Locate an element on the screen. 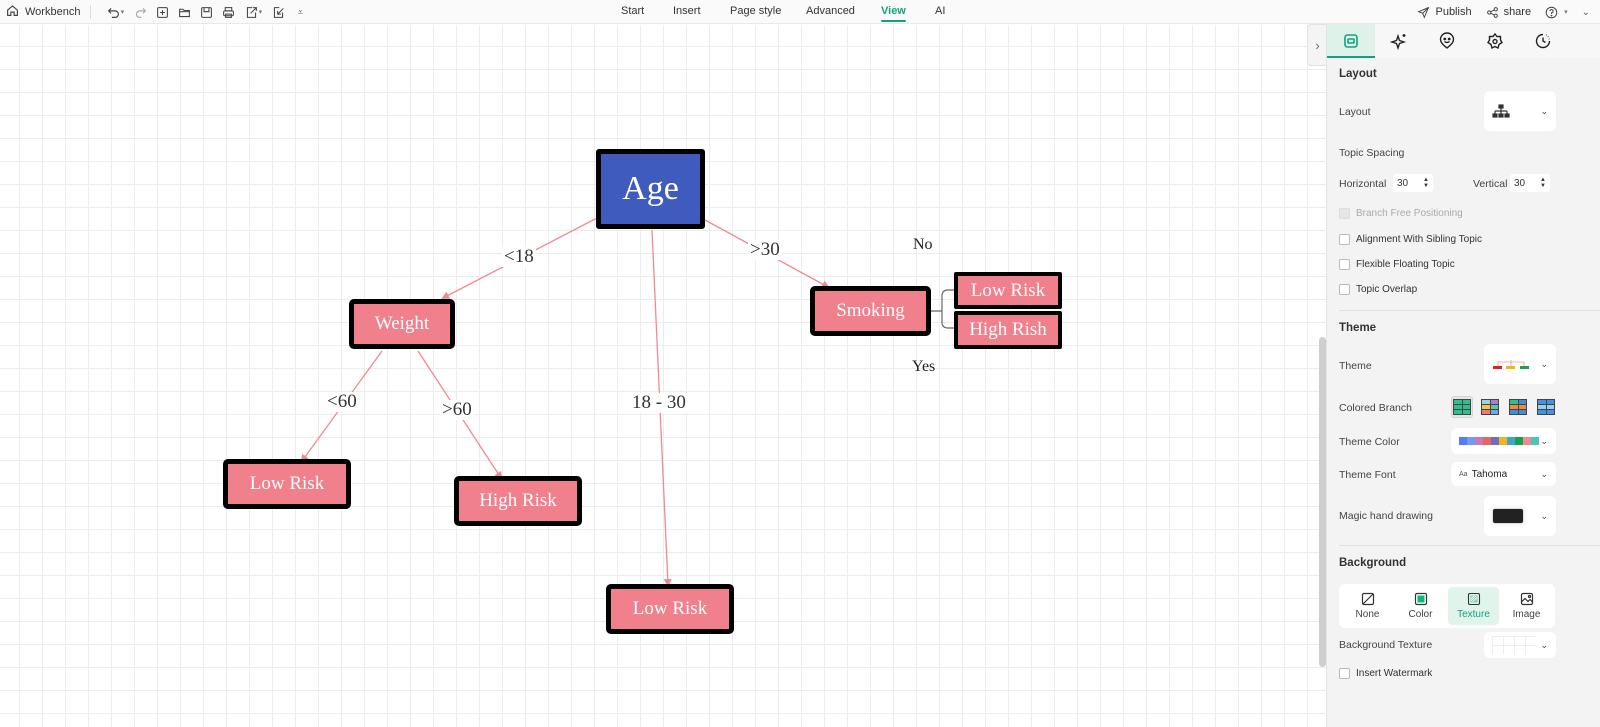 Image resolution: width=1600 pixels, height=727 pixels. open-button is located at coordinates (184, 12).